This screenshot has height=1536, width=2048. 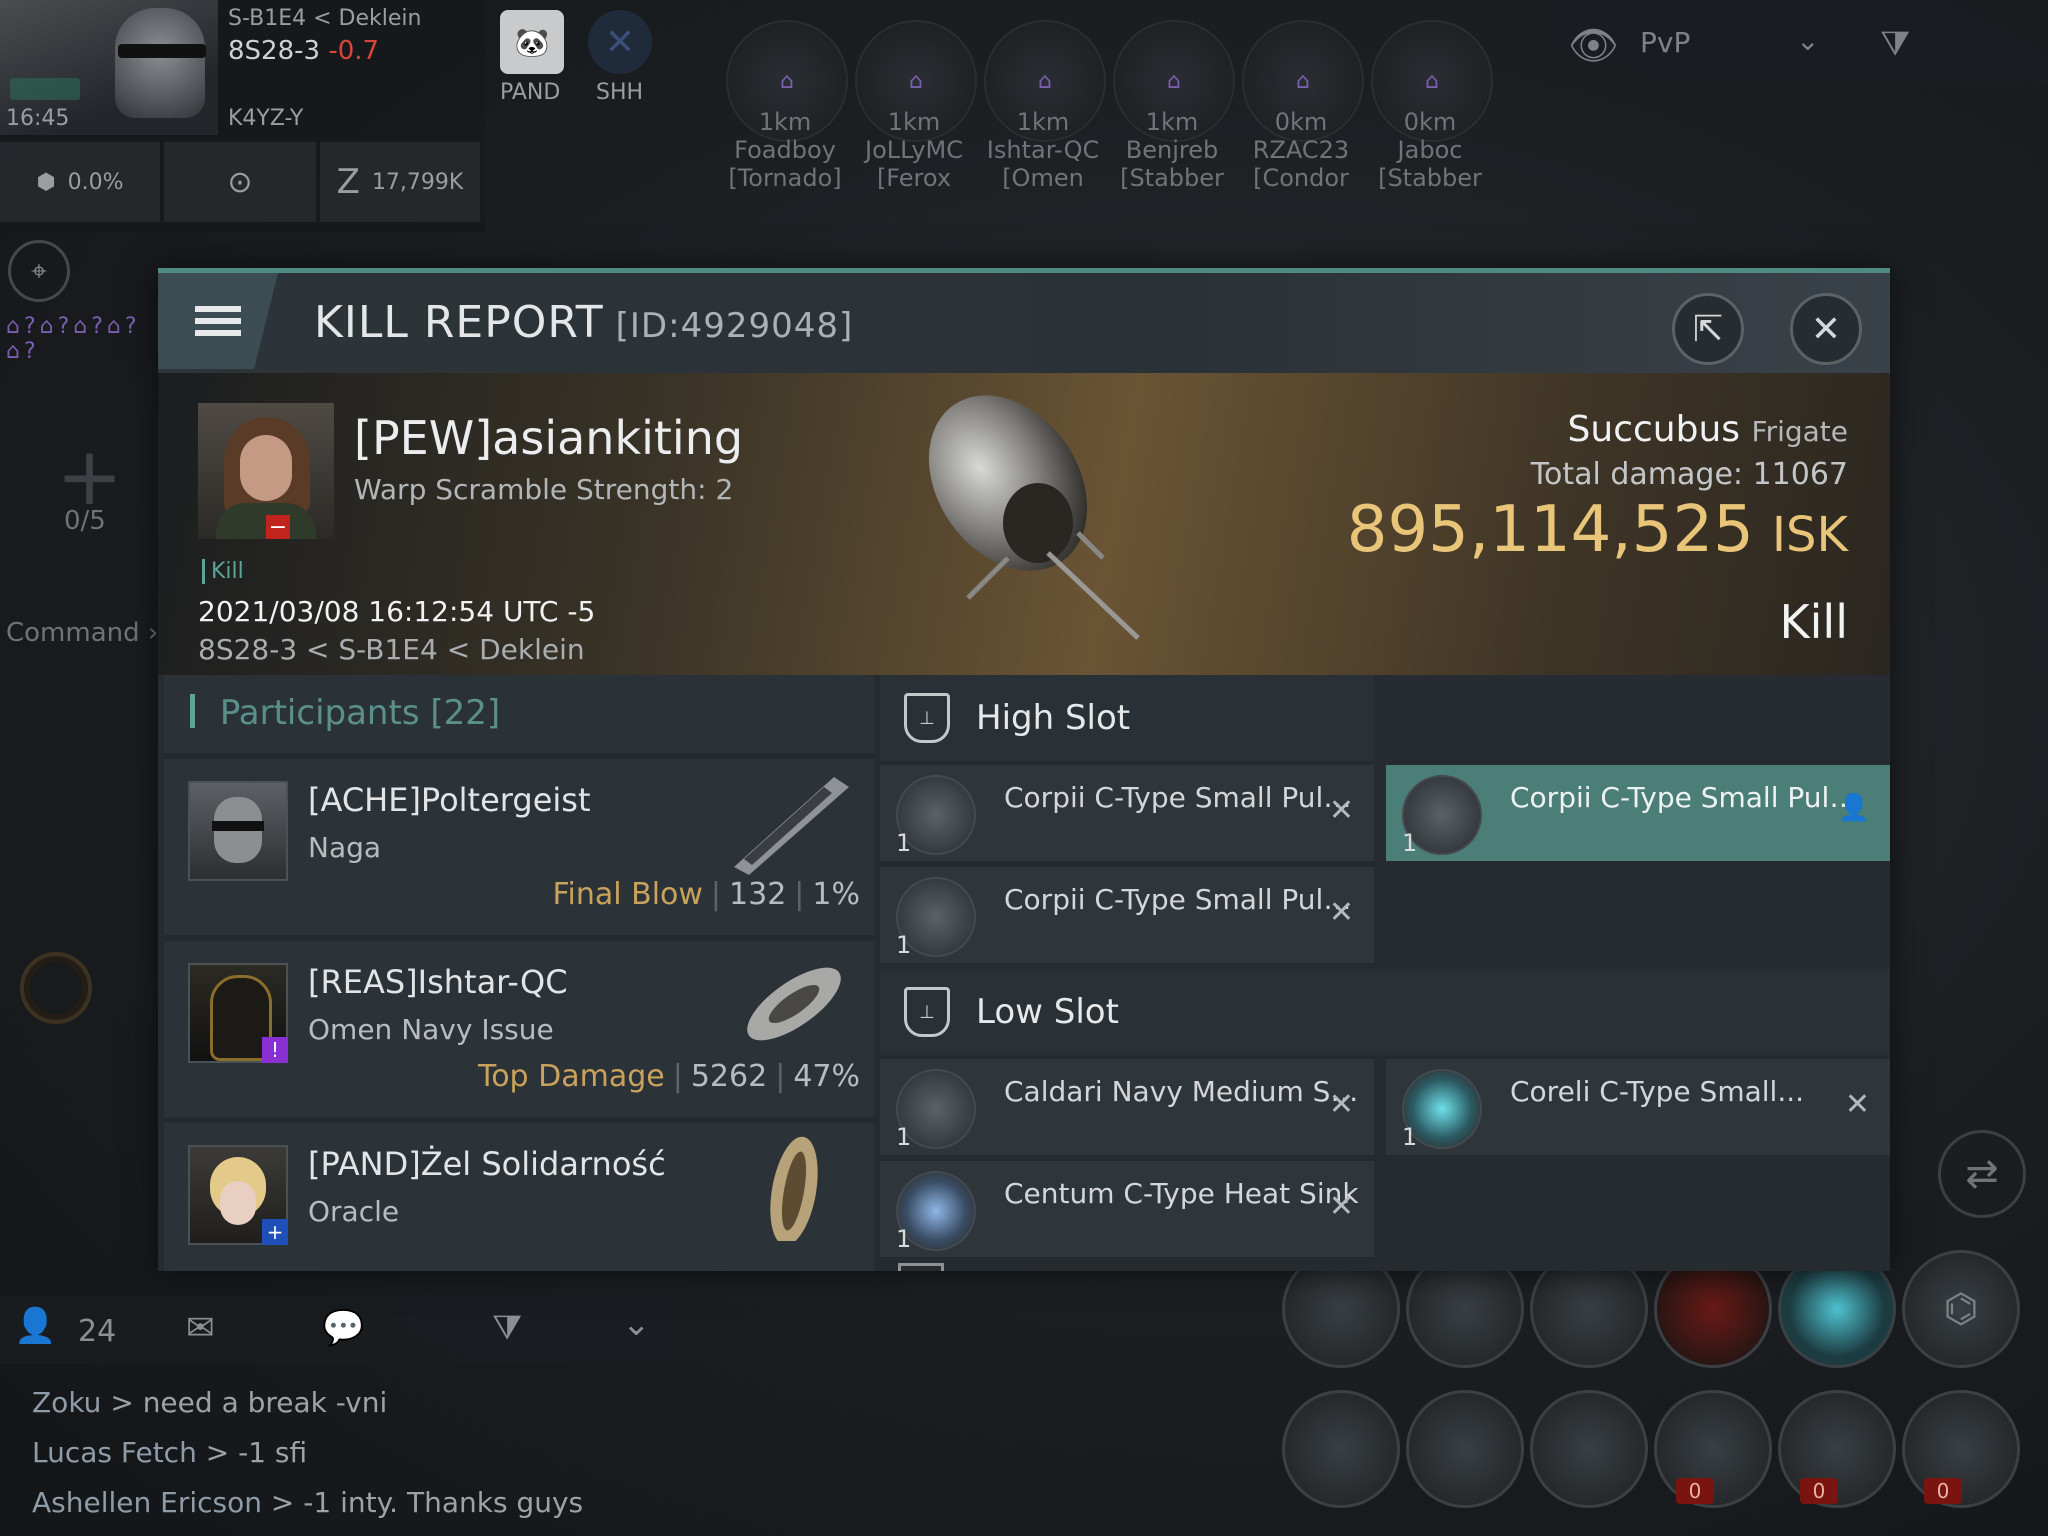 What do you see at coordinates (73, 339) in the screenshot?
I see `route-icons: ⌂?⌂?⌂?⌂? ⌂?` at bounding box center [73, 339].